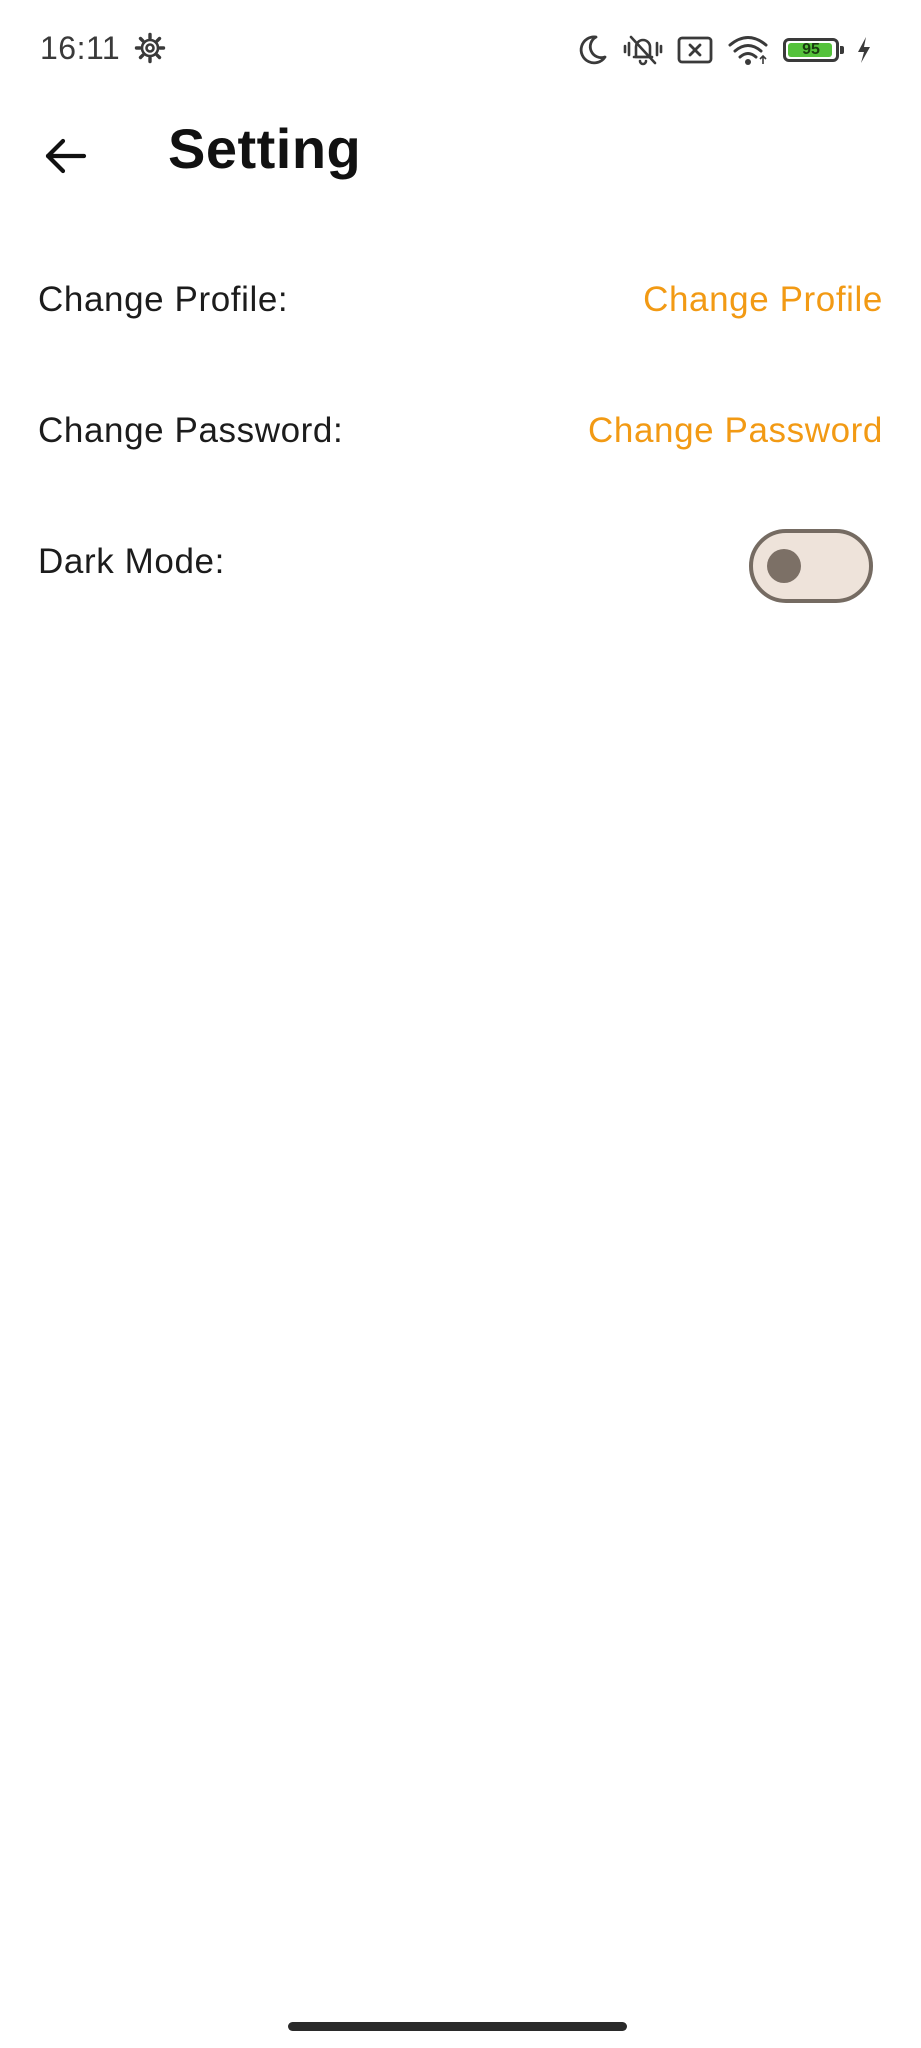 The height and width of the screenshot is (2048, 921). What do you see at coordinates (842, 50) in the screenshot?
I see `battery-tip` at bounding box center [842, 50].